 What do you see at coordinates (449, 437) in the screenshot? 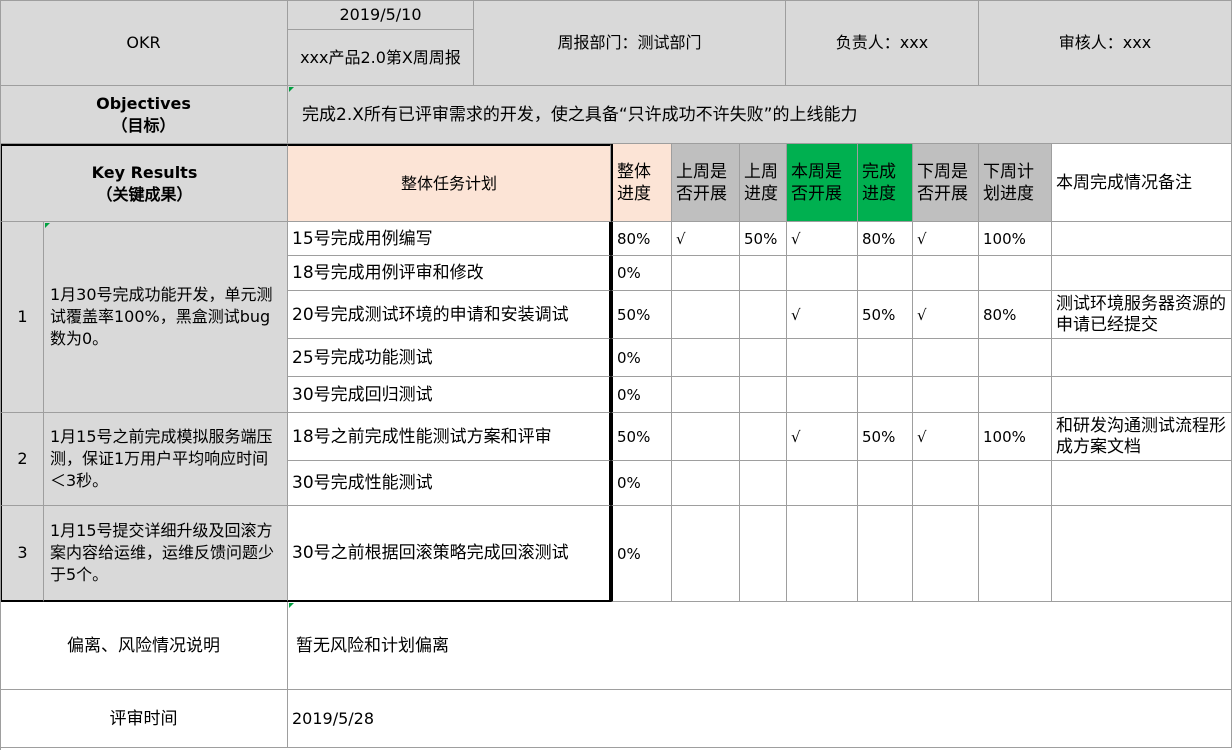
I see `task-cell-task: 18号之前完成性能测试方案和评审` at bounding box center [449, 437].